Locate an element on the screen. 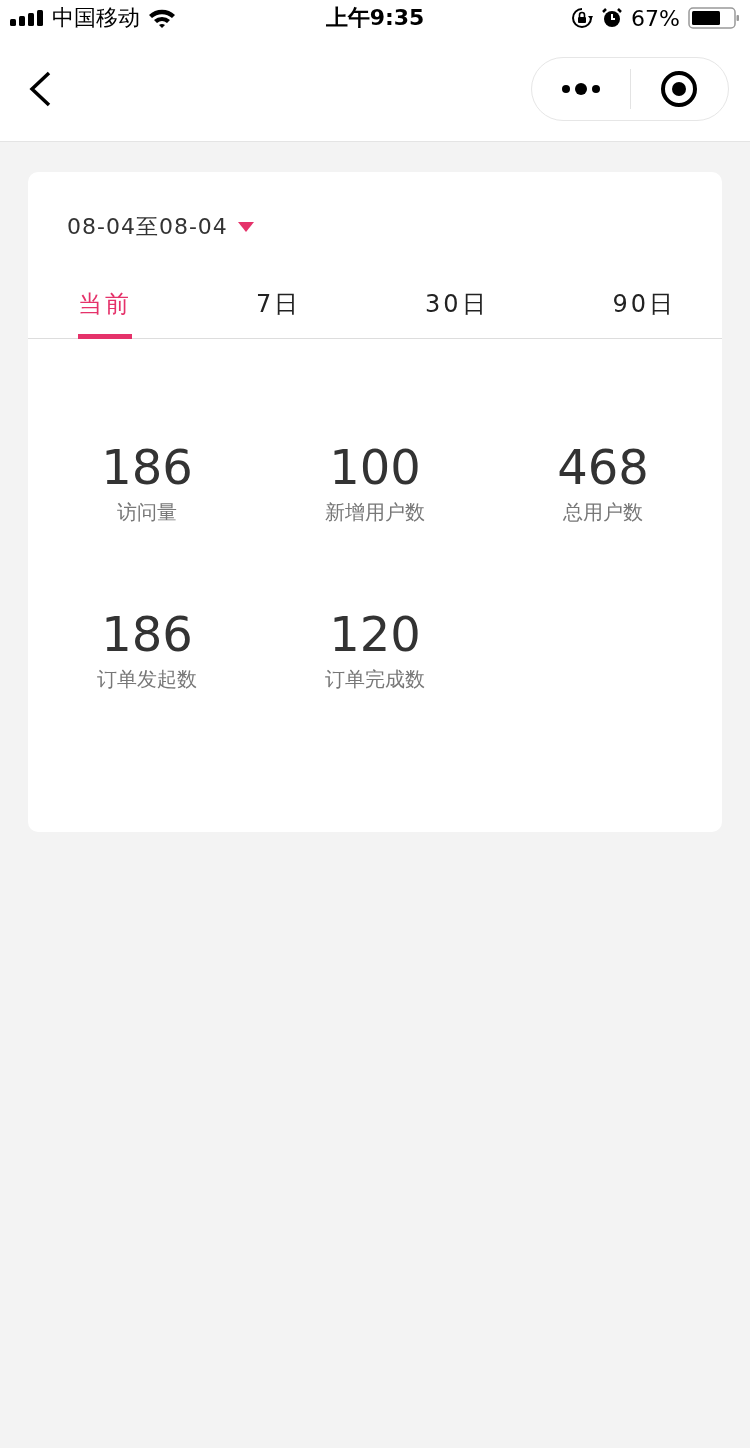 This screenshot has height=1448, width=750. alarm-icon is located at coordinates (612, 18).